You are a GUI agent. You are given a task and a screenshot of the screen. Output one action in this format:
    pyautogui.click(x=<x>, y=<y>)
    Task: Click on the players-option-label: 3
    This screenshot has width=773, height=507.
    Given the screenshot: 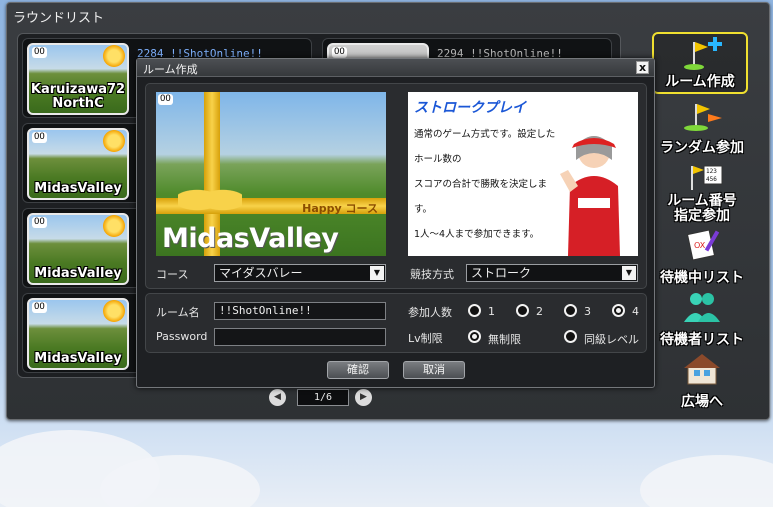 What is the action you would take?
    pyautogui.click(x=587, y=311)
    